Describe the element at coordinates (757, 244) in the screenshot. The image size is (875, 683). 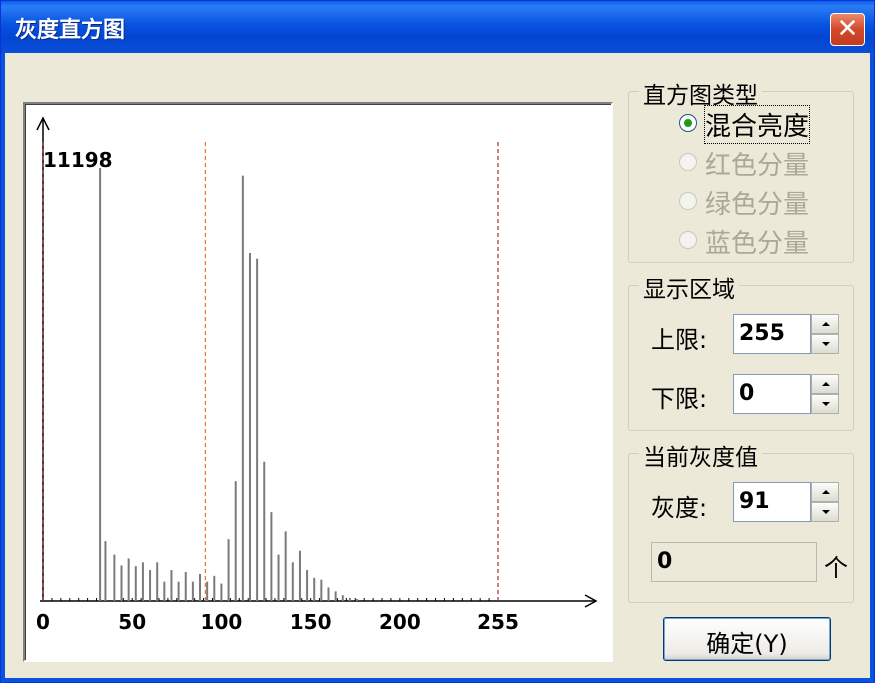
I see `radio-label: 蓝色分量` at that location.